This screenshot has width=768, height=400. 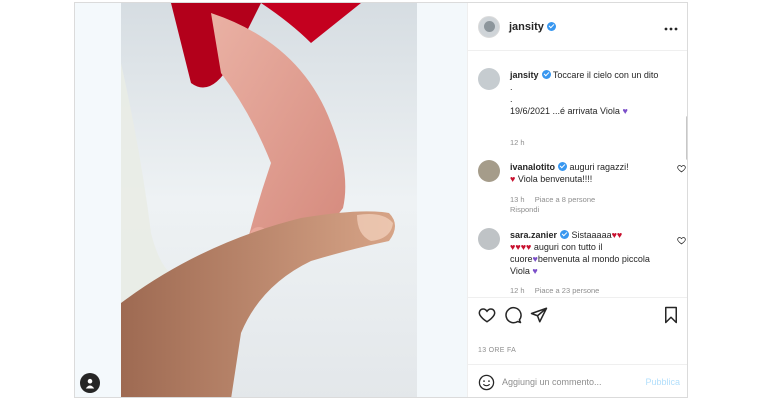 What do you see at coordinates (517, 290) in the screenshot?
I see `comment-time: 12 h` at bounding box center [517, 290].